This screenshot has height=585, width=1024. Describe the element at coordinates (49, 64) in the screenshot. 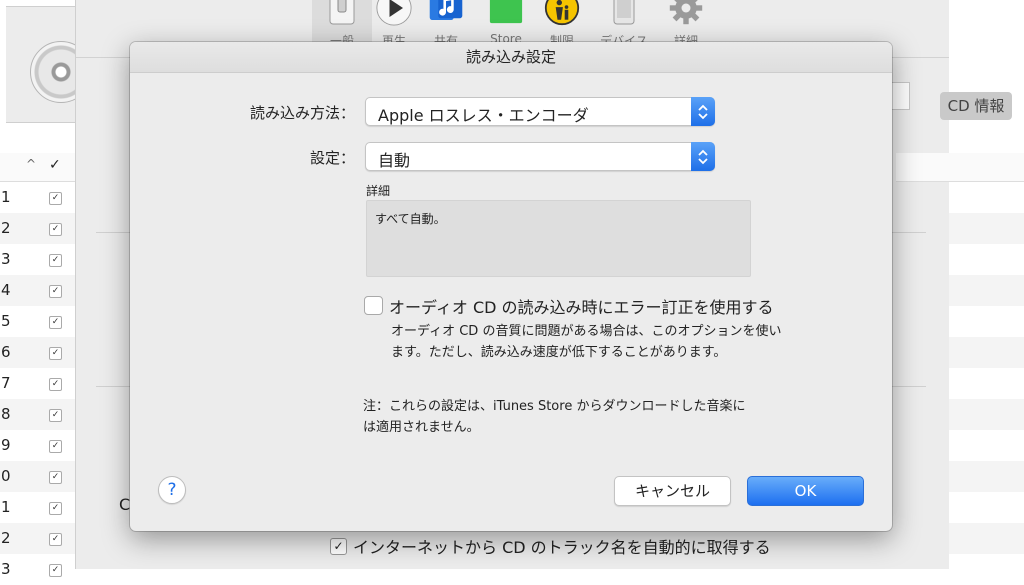

I see `cd-artwork` at that location.